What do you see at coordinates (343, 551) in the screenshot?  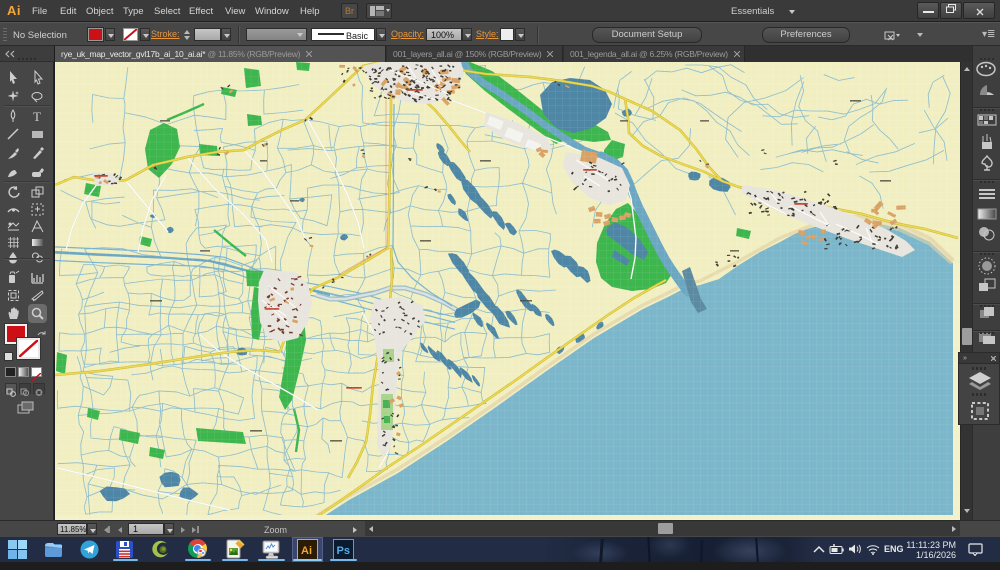 I see `svg-text: Ps` at bounding box center [343, 551].